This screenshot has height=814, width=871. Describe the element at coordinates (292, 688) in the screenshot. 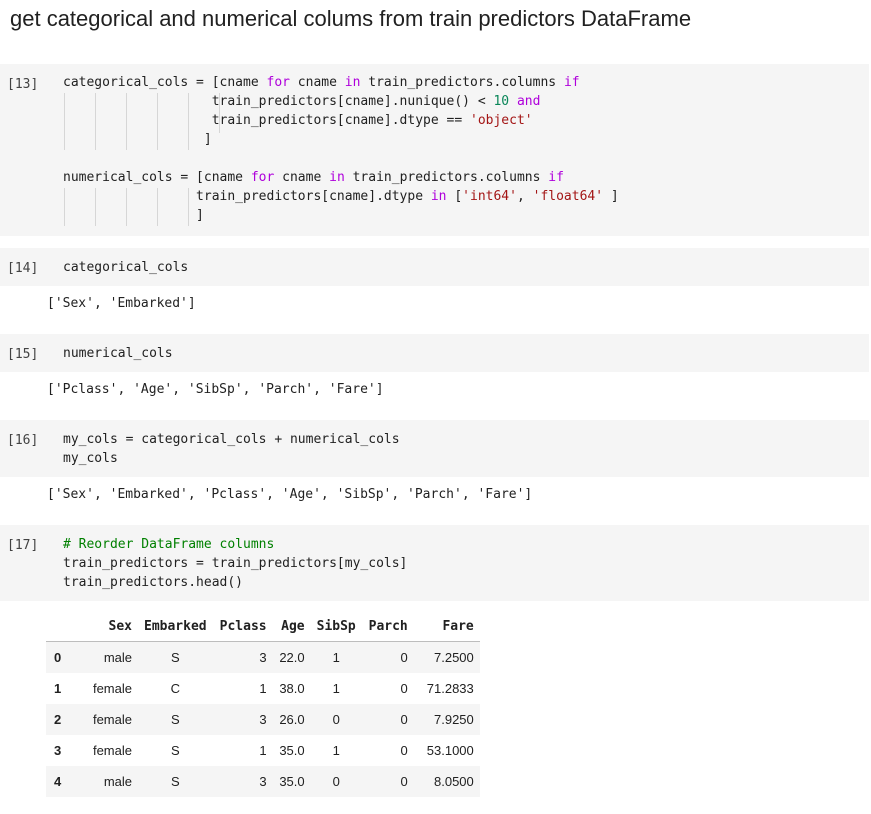

I see `table-cell: 38.0` at that location.